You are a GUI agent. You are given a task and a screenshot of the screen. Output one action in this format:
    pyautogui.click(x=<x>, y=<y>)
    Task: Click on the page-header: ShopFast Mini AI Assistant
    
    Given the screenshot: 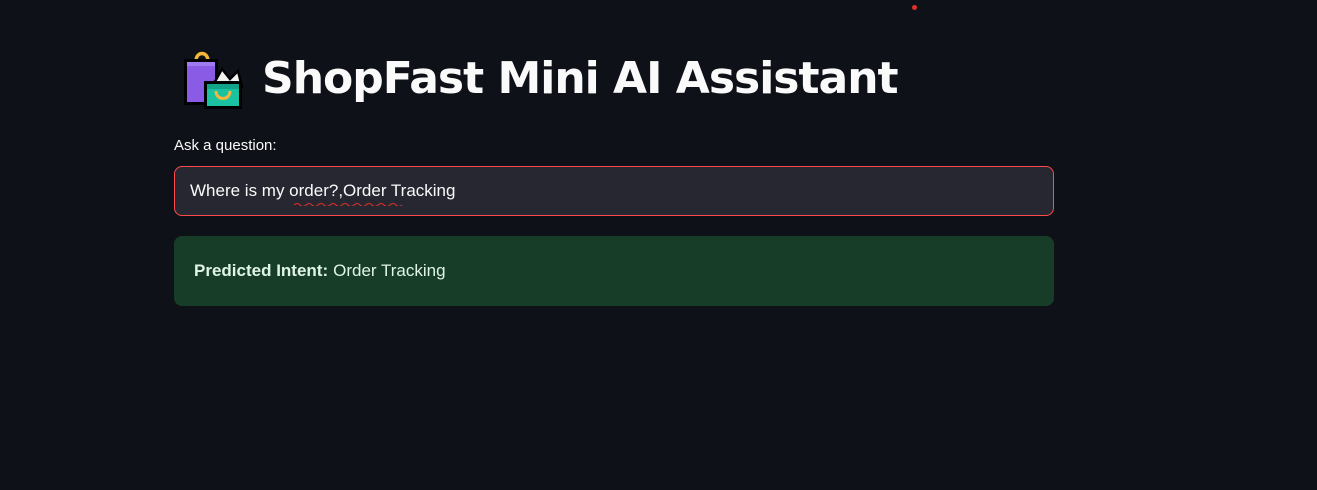 What is the action you would take?
    pyautogui.click(x=539, y=79)
    